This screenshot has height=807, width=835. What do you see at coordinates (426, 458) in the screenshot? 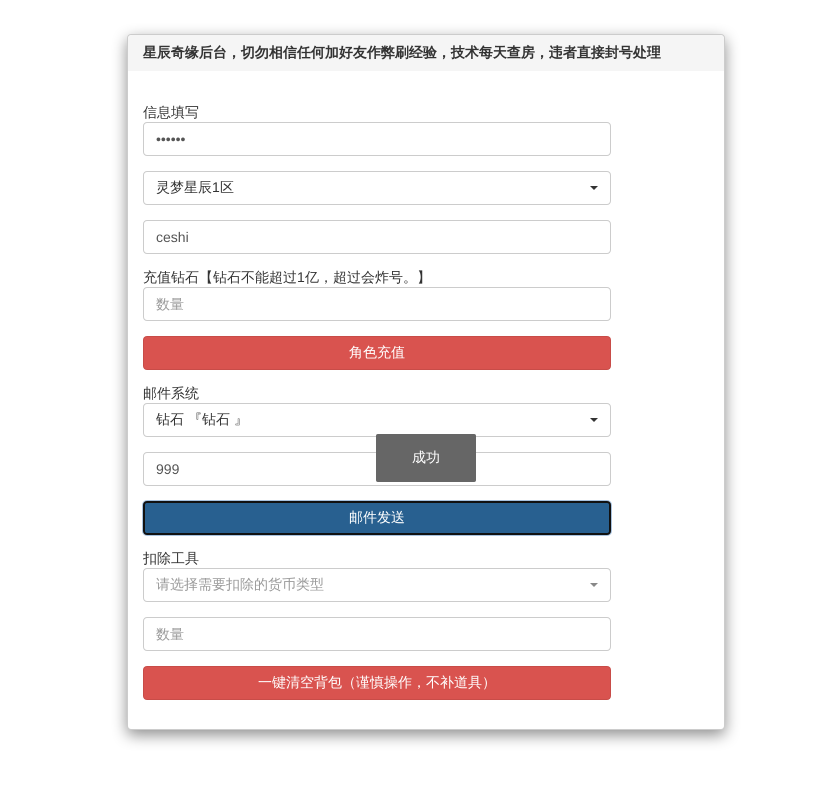
I see `toast-message: 成功` at bounding box center [426, 458].